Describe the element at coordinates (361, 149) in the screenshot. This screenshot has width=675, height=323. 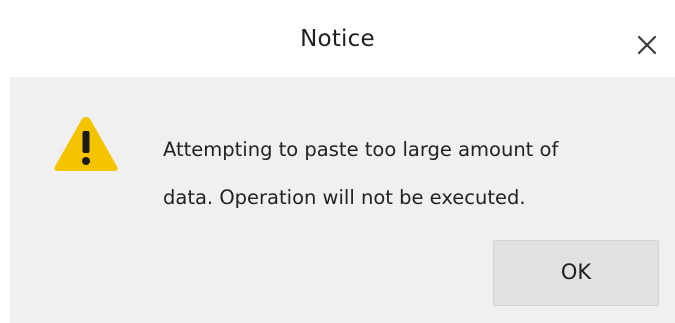
I see `message-line-1: Attempting to paste too large amount of` at that location.